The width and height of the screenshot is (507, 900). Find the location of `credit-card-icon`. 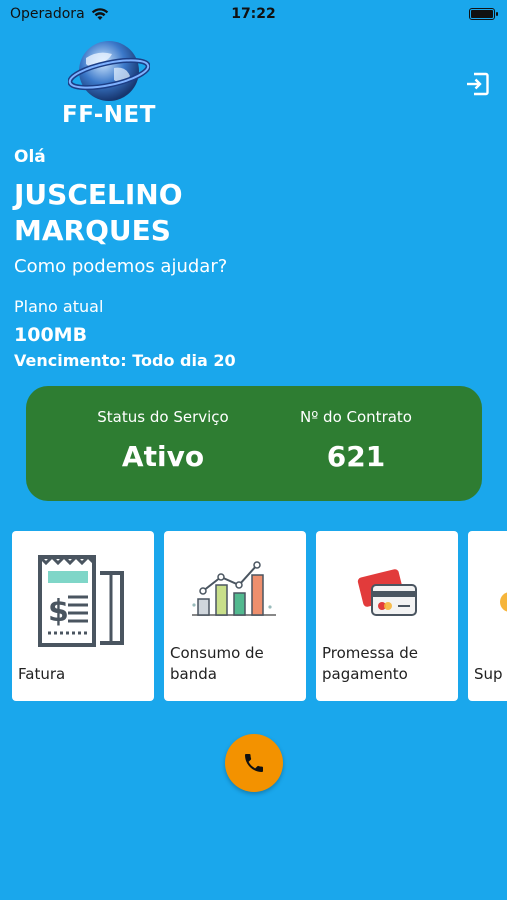

credit-card-icon is located at coordinates (387, 592).